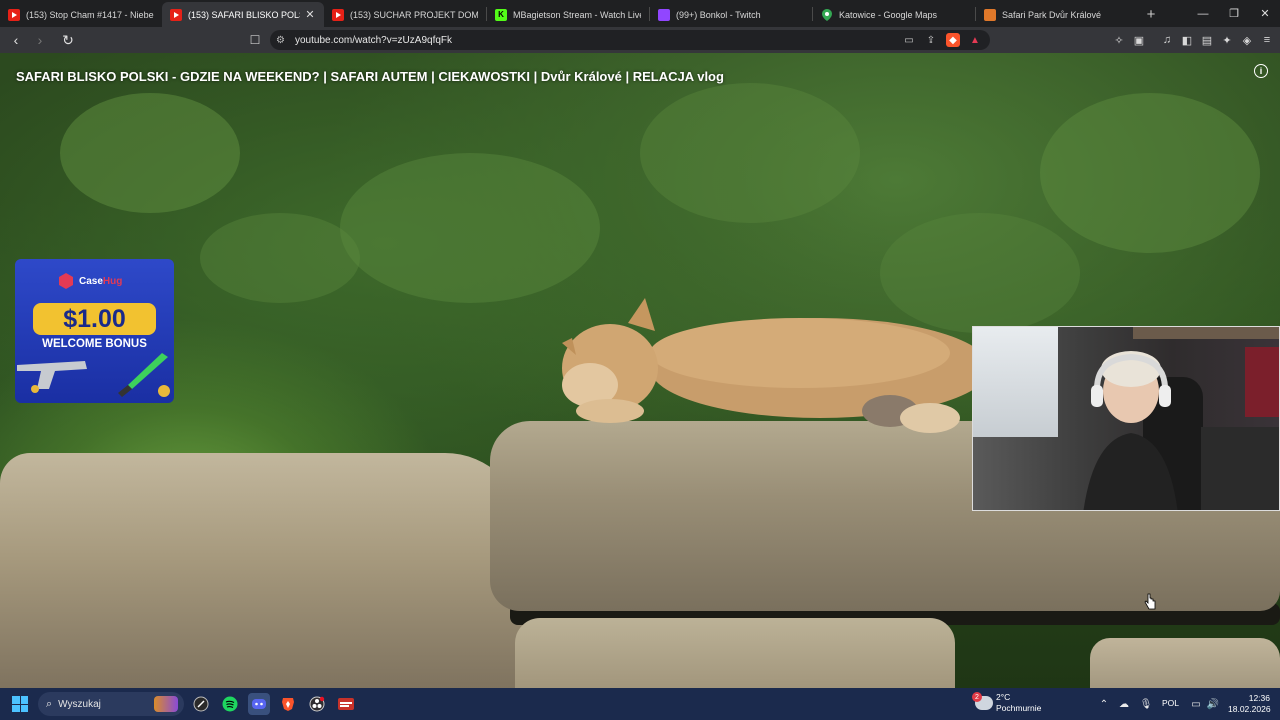  Describe the element at coordinates (201, 704) in the screenshot. I see `camera-app-icon` at that location.